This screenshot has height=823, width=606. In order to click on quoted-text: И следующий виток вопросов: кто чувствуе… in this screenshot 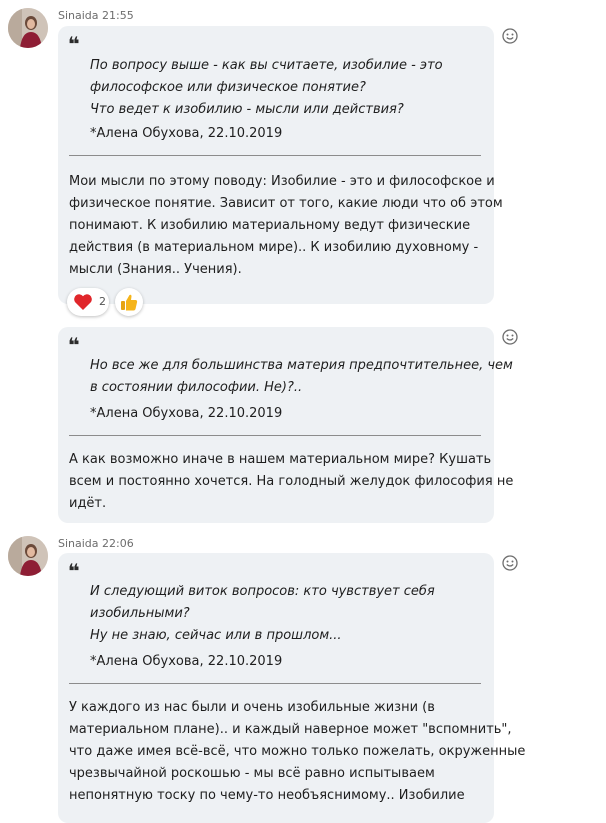, I will do `click(262, 614)`.